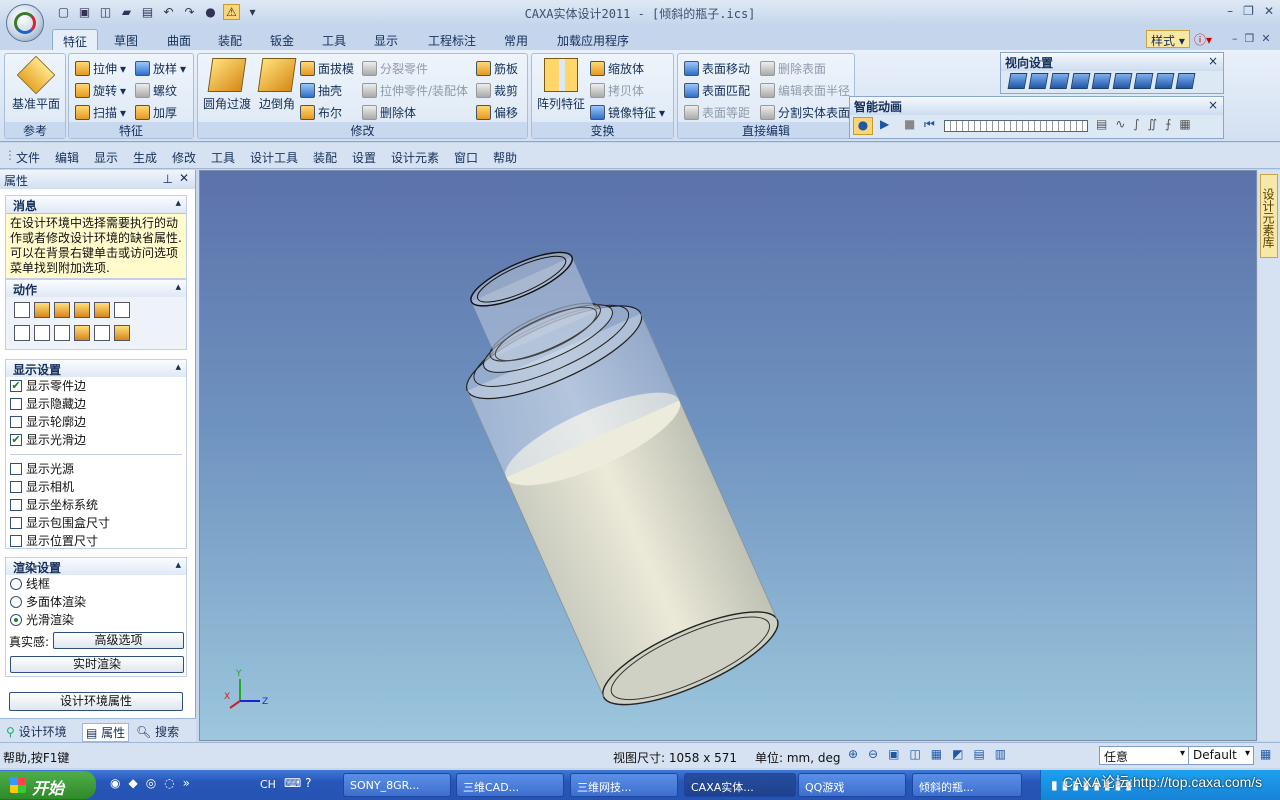 The height and width of the screenshot is (800, 1280). What do you see at coordinates (863, 126) in the screenshot?
I see `record-icon: ●` at bounding box center [863, 126].